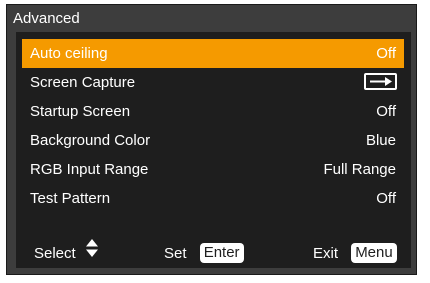 This screenshot has width=430, height=283. What do you see at coordinates (374, 253) in the screenshot?
I see `menu-key-badge: Menu` at bounding box center [374, 253].